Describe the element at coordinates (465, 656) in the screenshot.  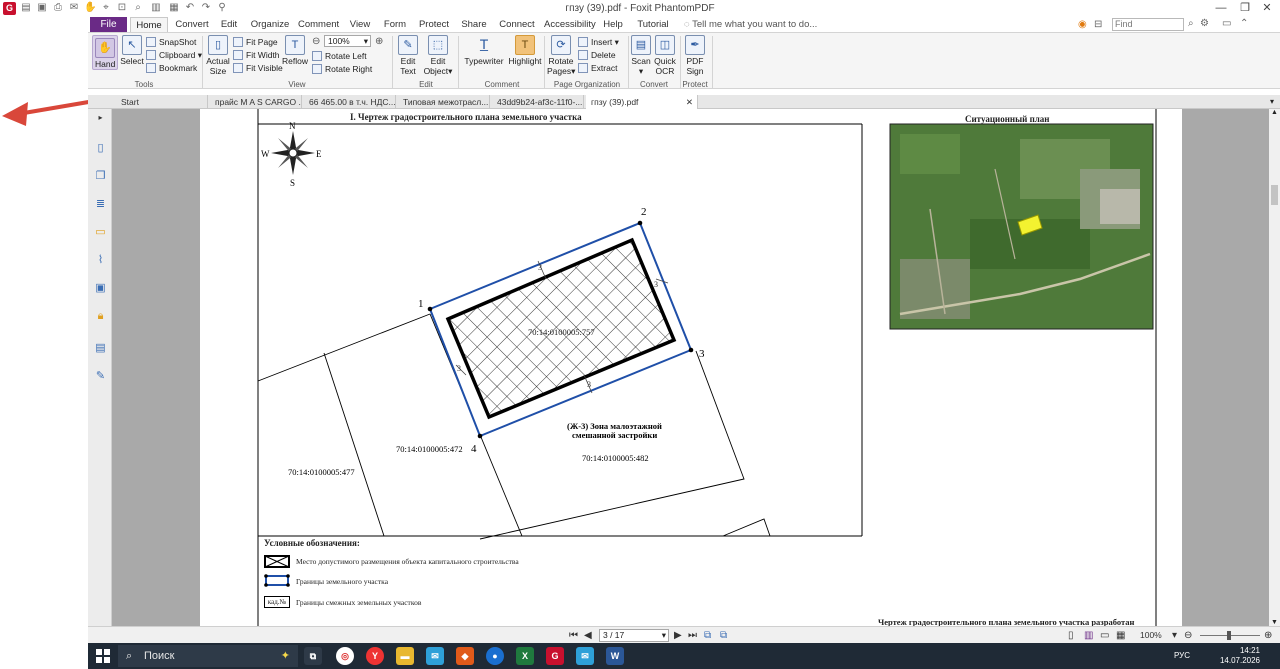
I see `app-icon: ◆` at that location.